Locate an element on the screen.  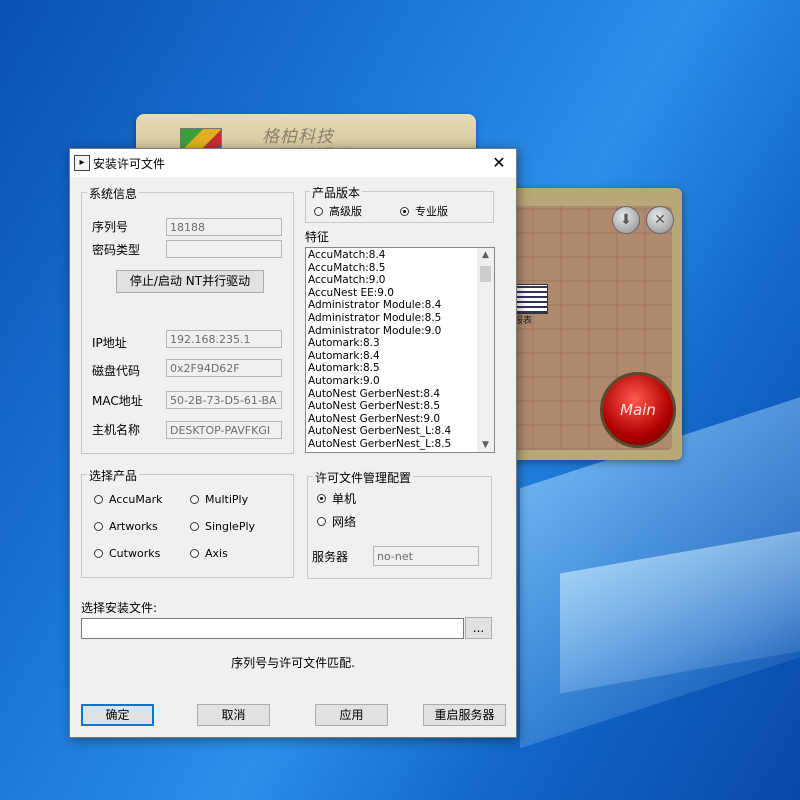
feature-list-item: AccuMatch:8.5 is located at coordinates (401, 268).